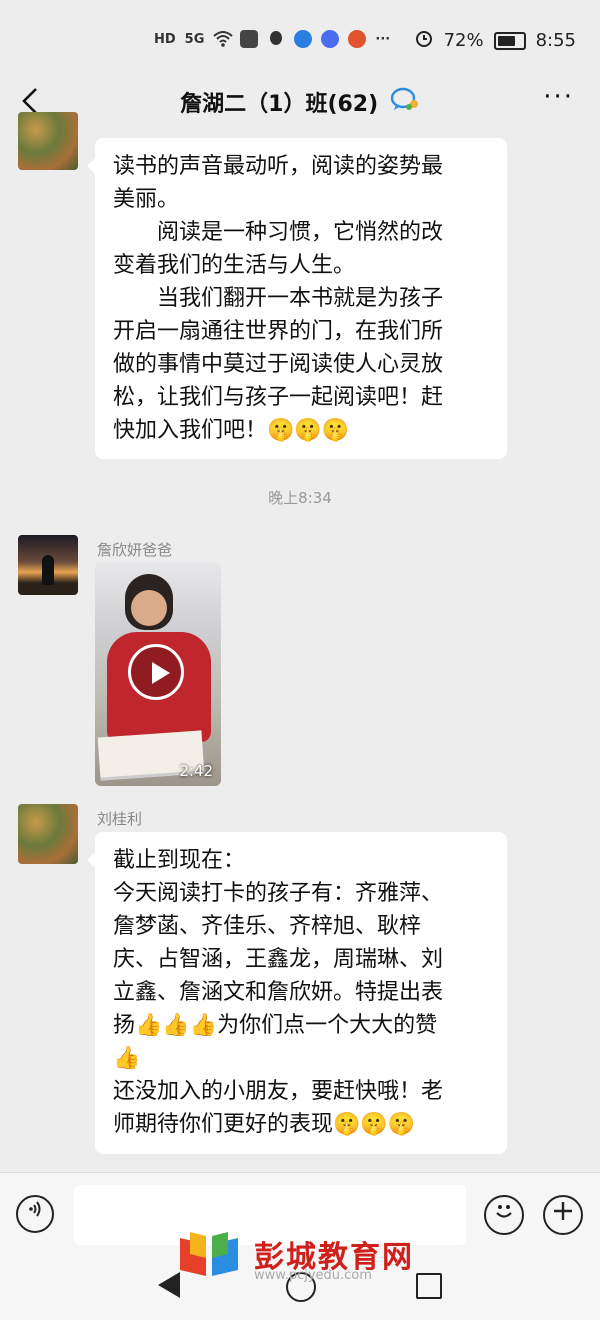 The height and width of the screenshot is (1320, 600). I want to click on message-line: 开启一扇通往世界的门，在我们所, so click(278, 331).